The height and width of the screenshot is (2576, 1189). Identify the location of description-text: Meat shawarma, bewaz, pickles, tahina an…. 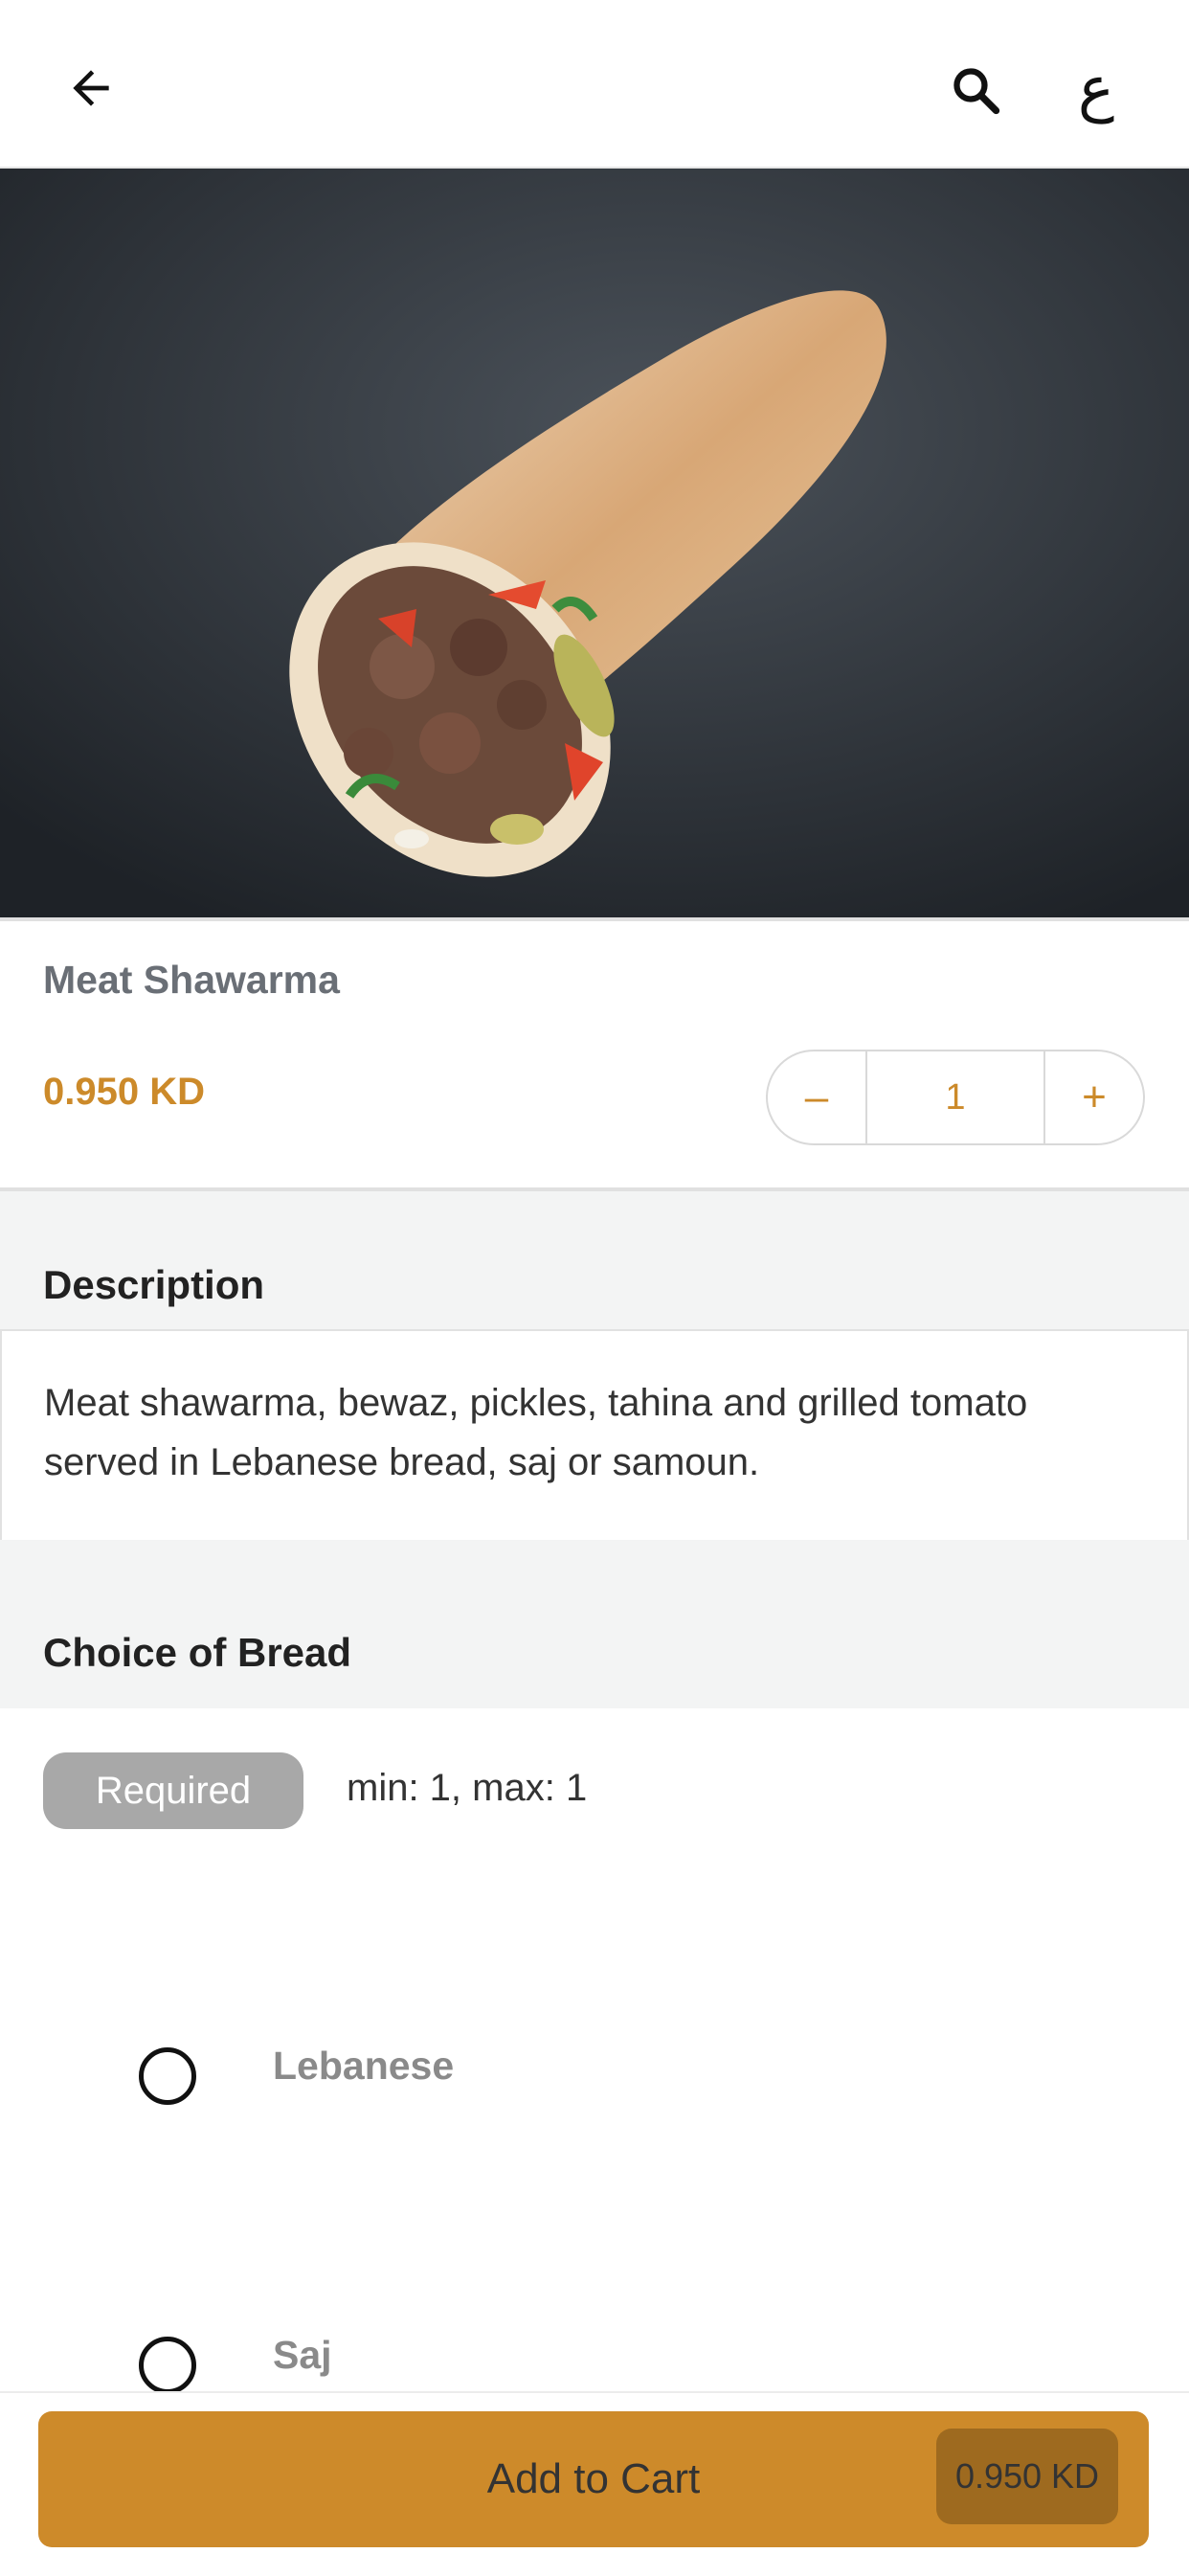
(536, 1432).